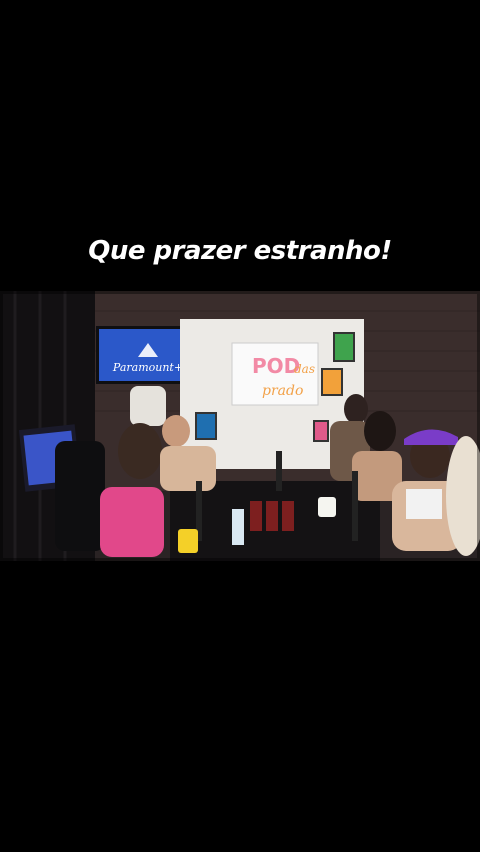 The width and height of the screenshot is (480, 852). What do you see at coordinates (282, 391) in the screenshot?
I see `logo-line-3: prado` at bounding box center [282, 391].